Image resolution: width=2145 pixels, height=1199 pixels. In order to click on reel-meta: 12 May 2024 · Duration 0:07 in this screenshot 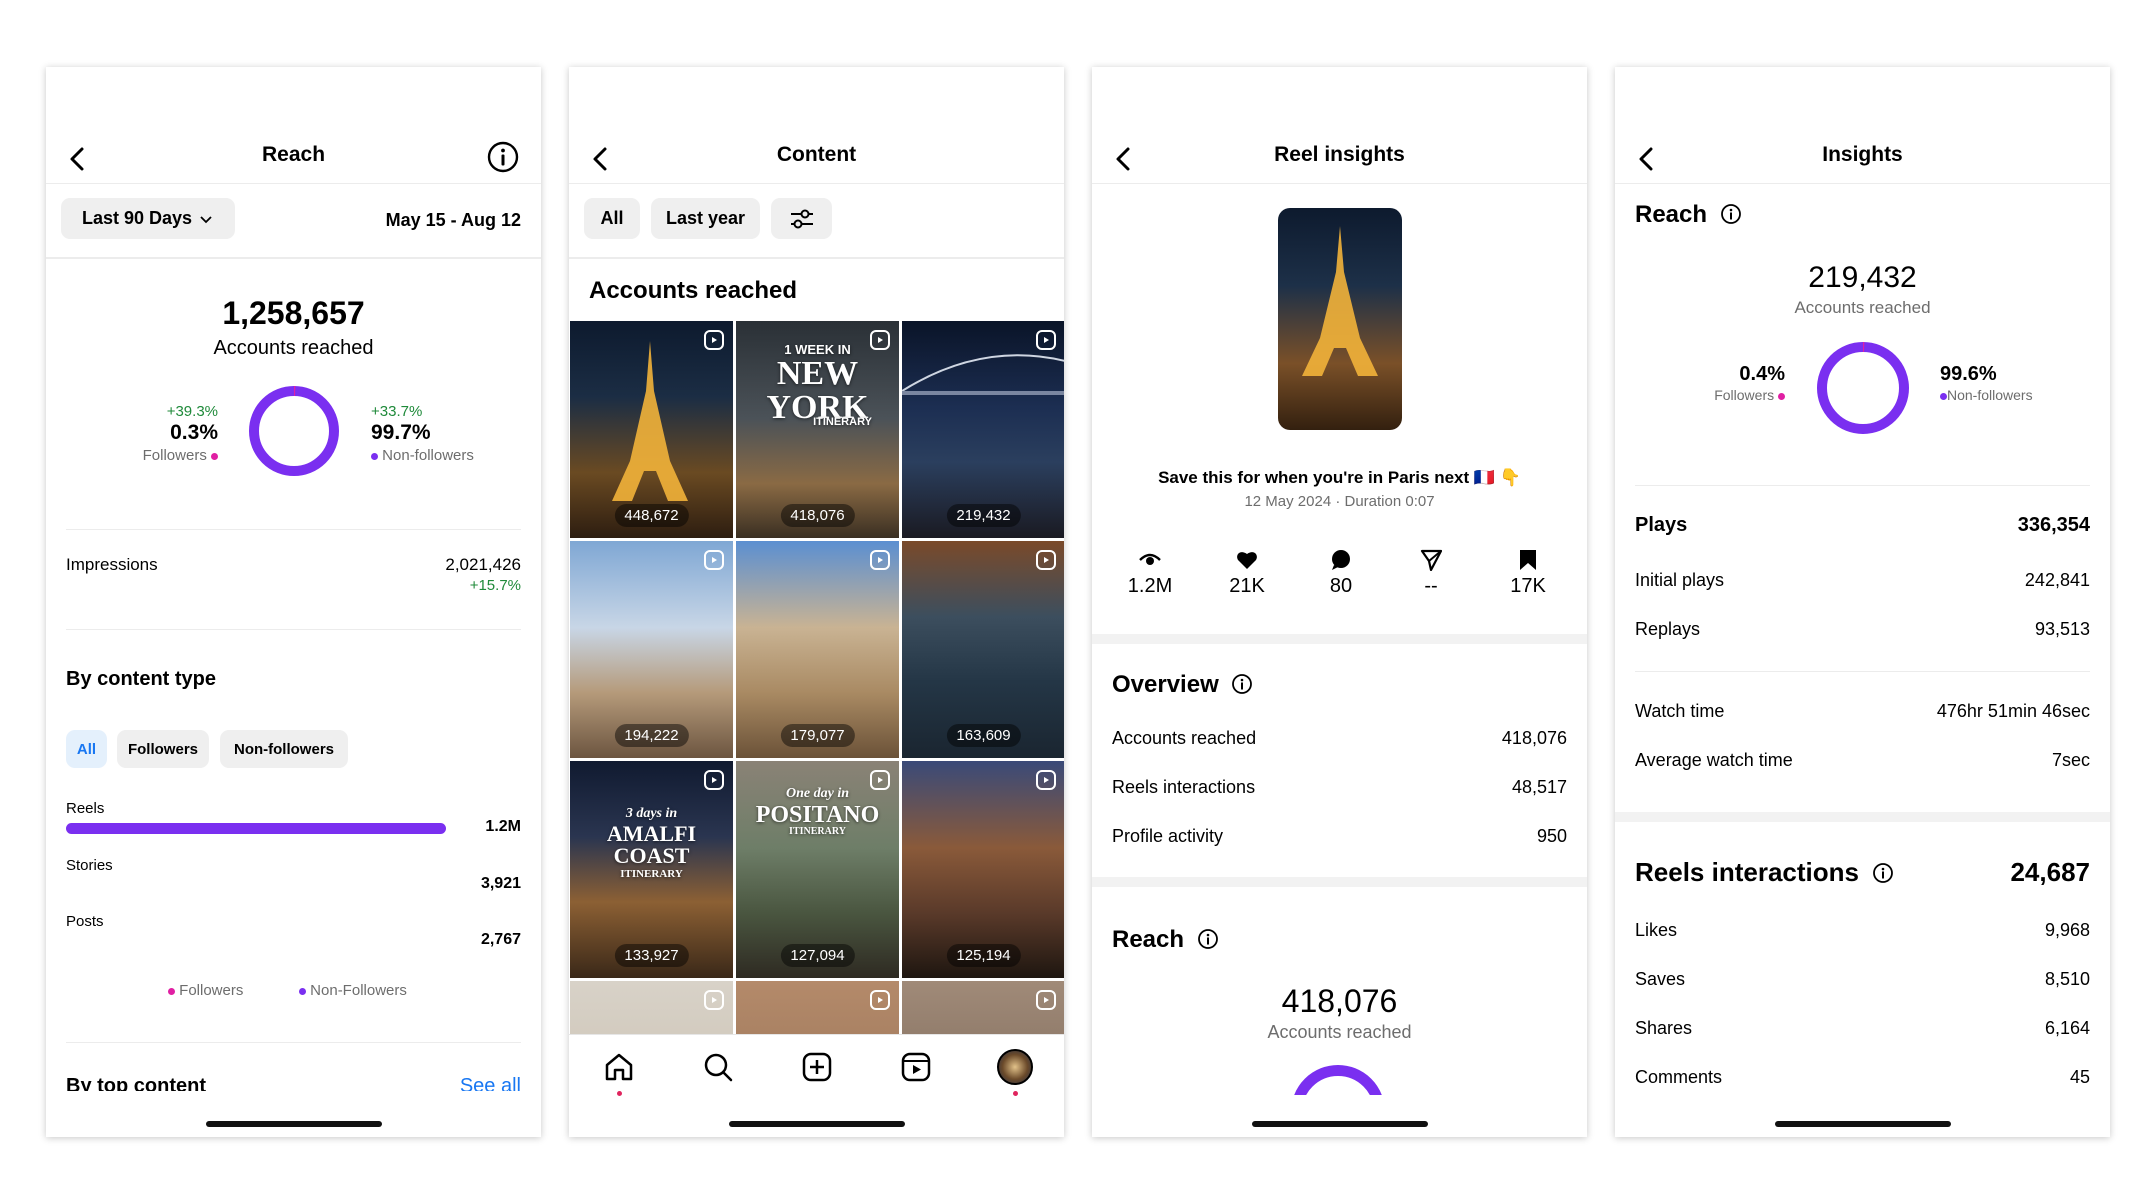, I will do `click(1339, 501)`.